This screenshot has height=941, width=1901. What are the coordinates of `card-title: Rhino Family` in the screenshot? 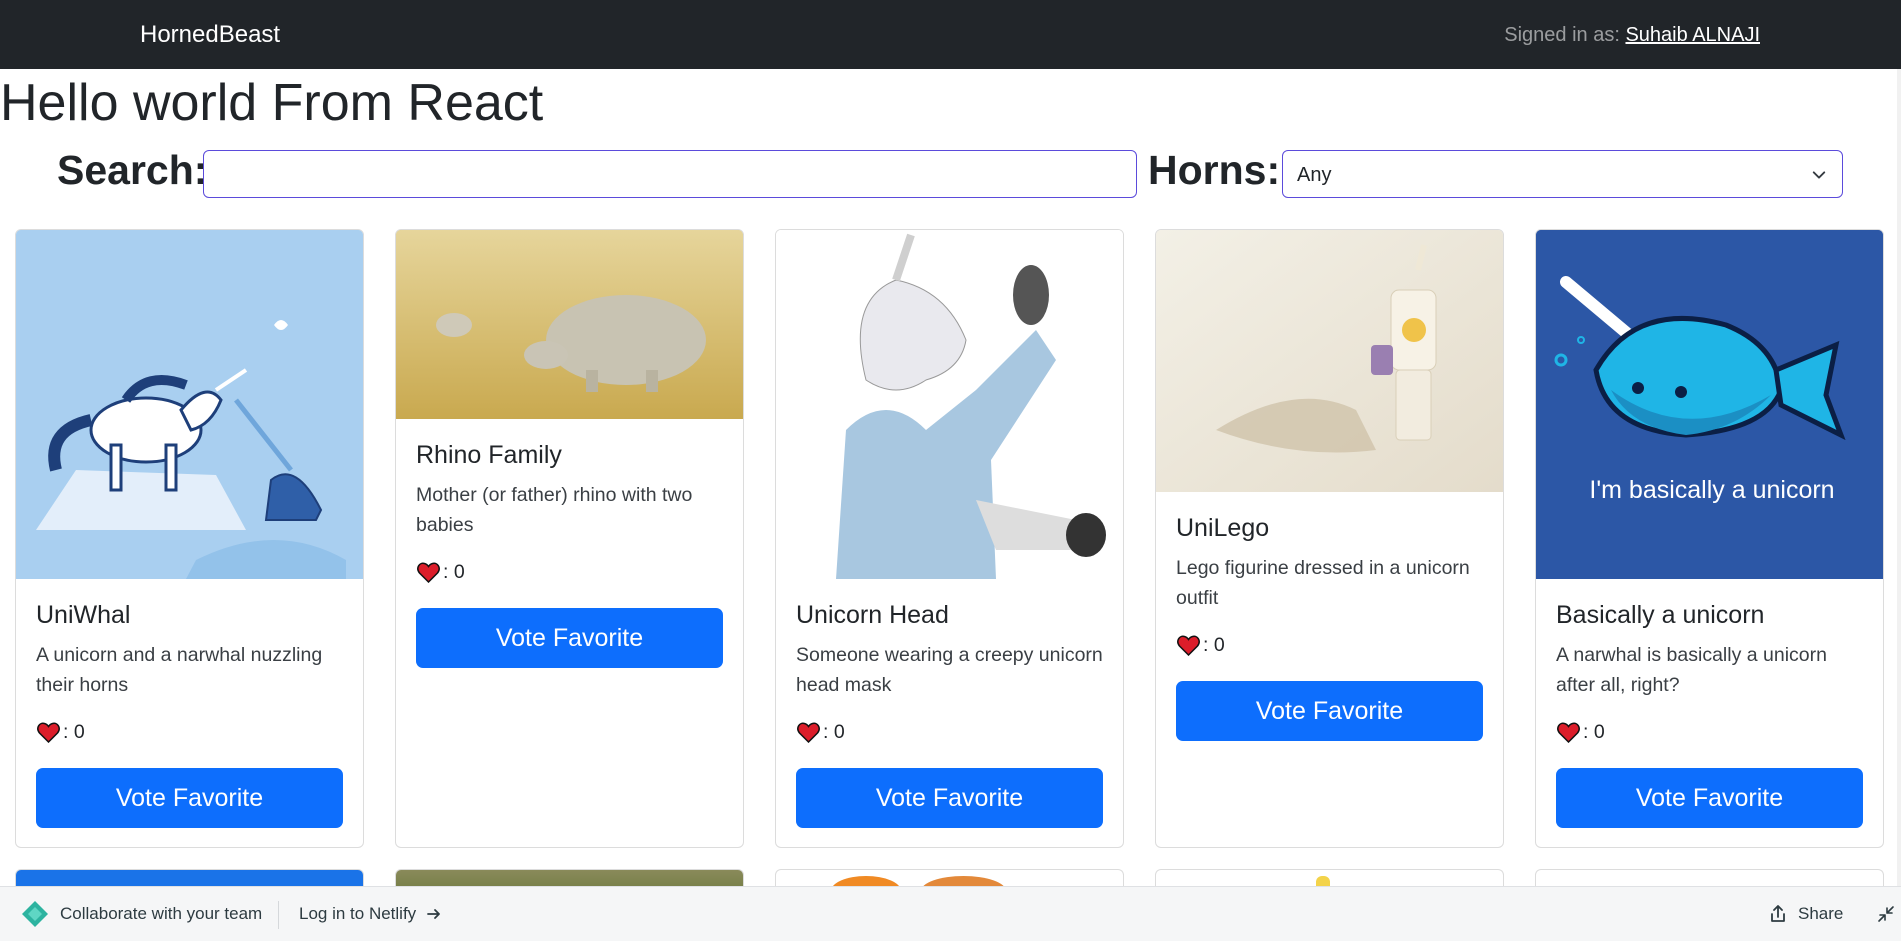 It's located at (489, 455).